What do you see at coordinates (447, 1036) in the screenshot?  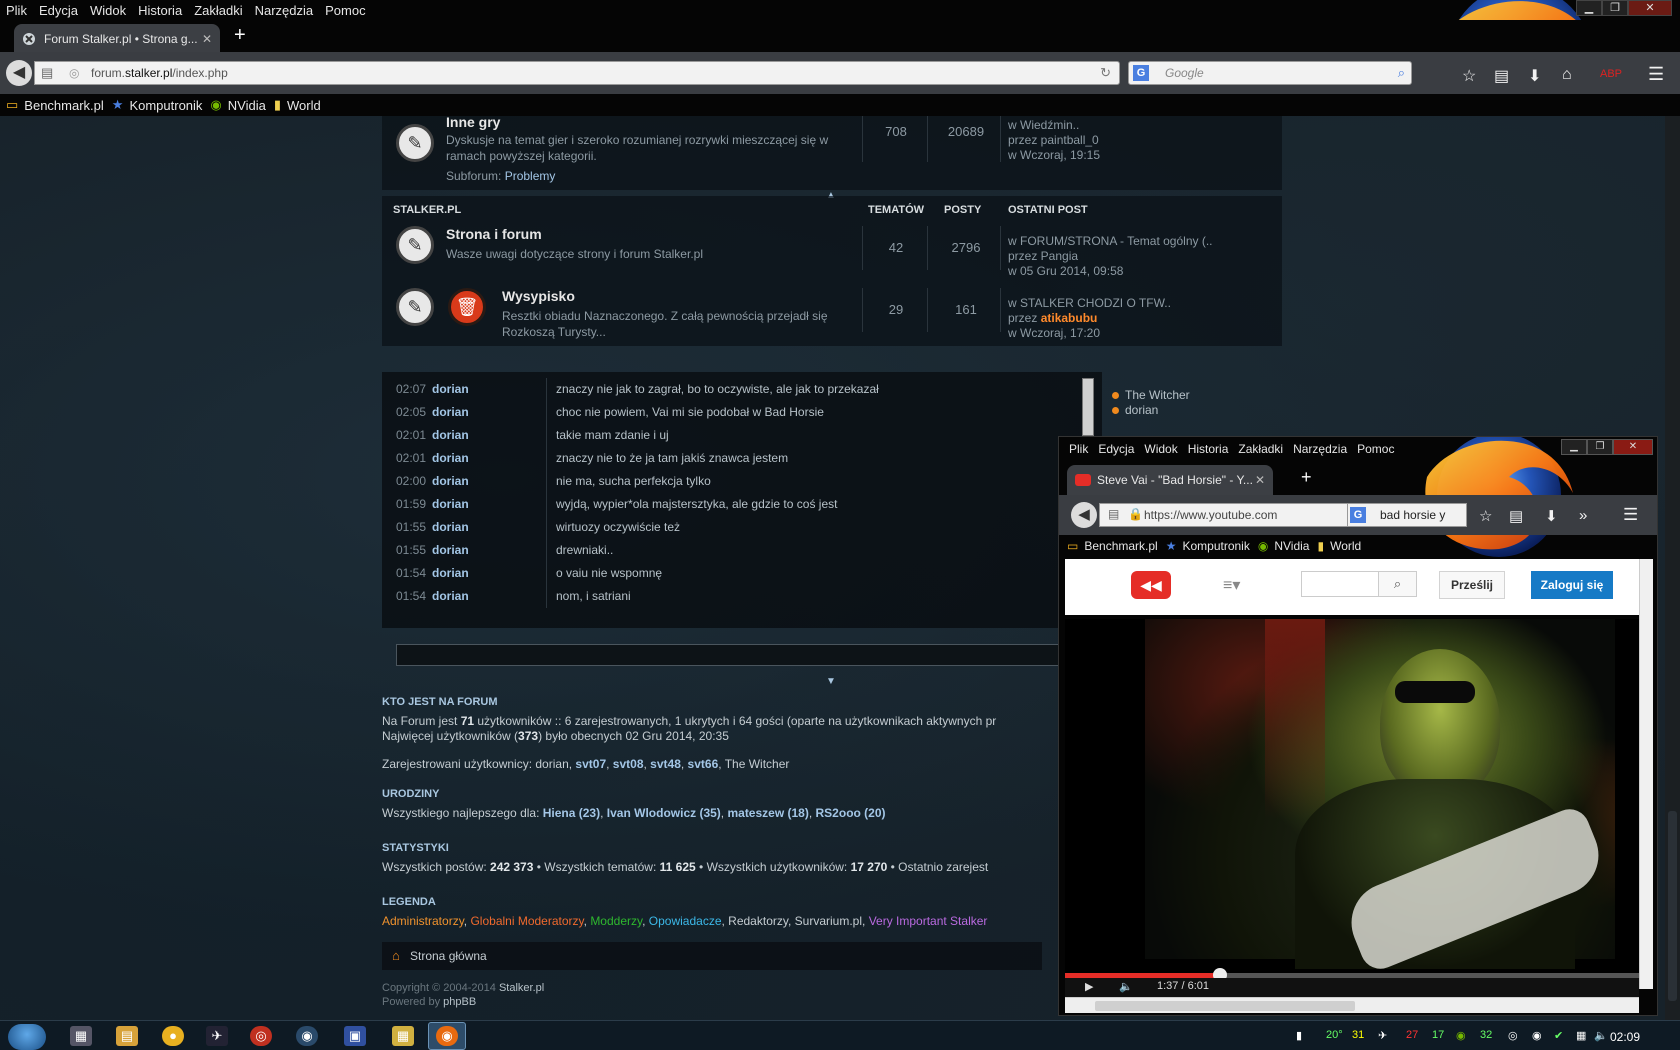 I see `taskbar-firefox: ◉` at bounding box center [447, 1036].